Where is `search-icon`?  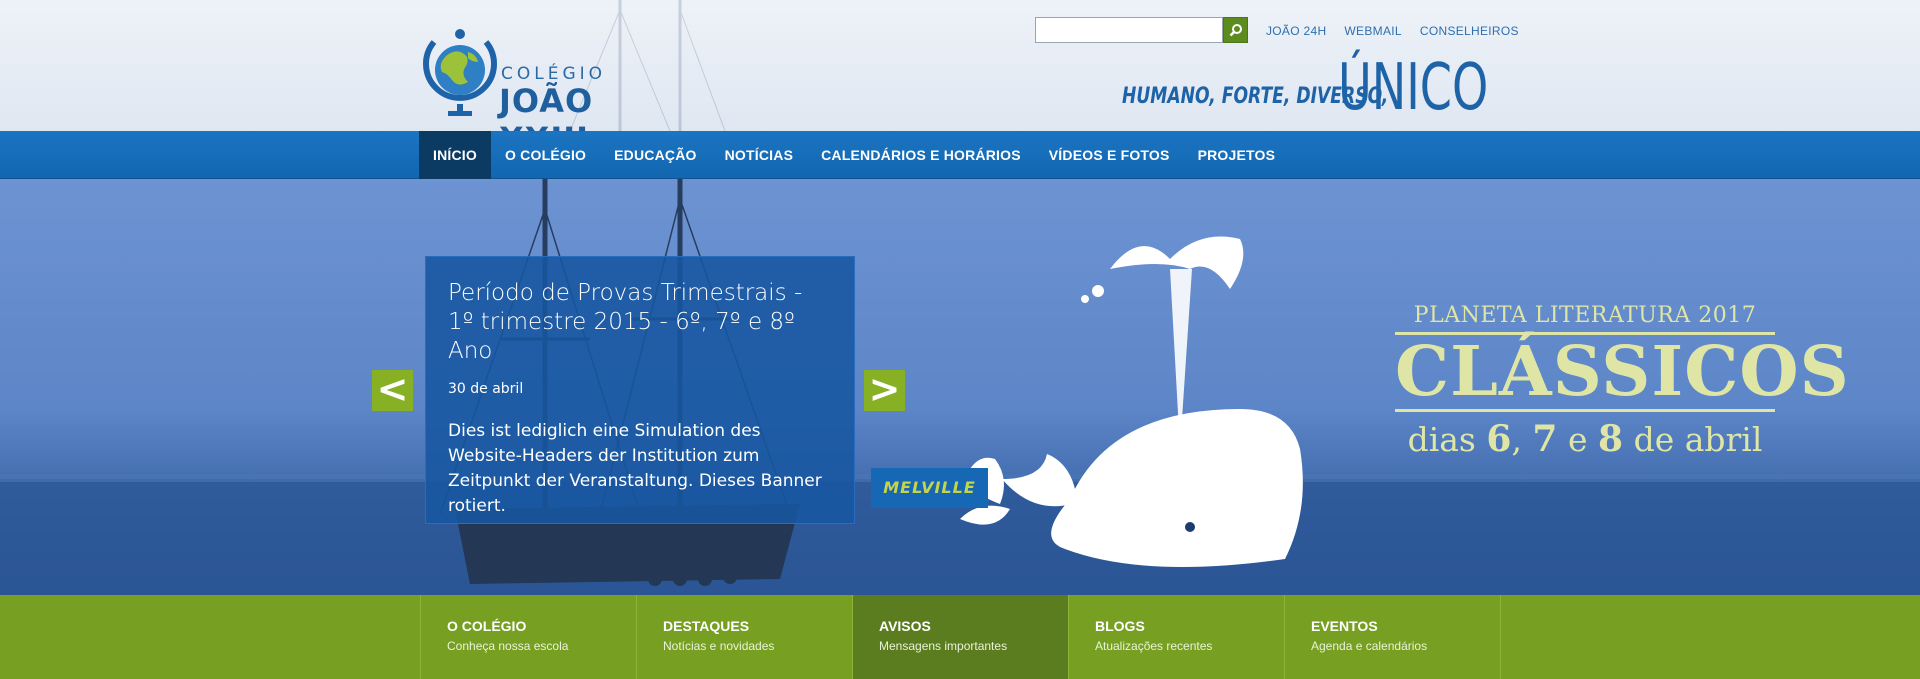
search-icon is located at coordinates (1235, 30).